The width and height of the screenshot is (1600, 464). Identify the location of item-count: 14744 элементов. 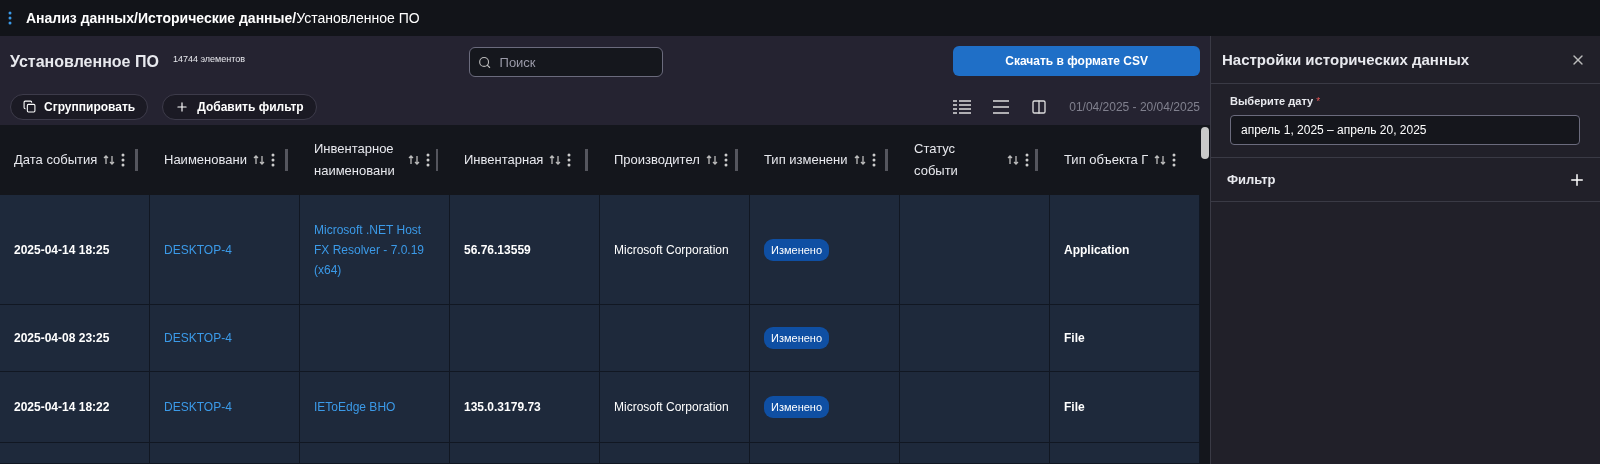
(209, 59).